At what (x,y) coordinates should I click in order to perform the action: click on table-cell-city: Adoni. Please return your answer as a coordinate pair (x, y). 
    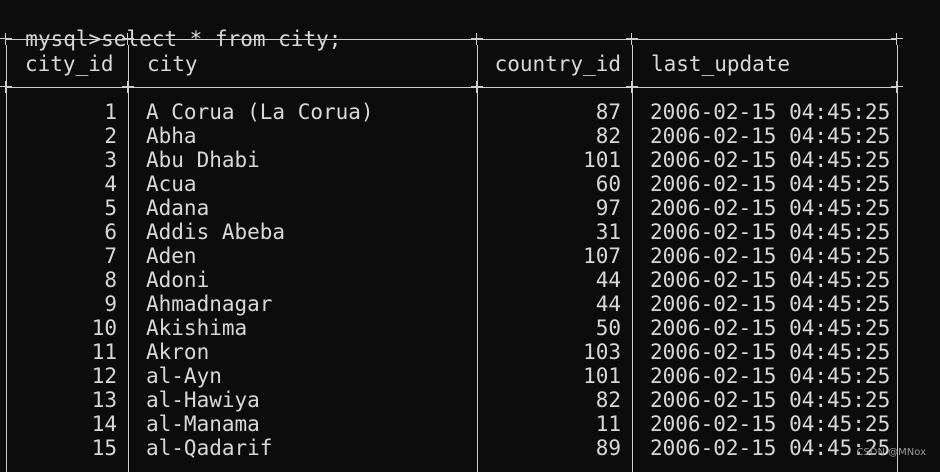
    Looking at the image, I should click on (178, 280).